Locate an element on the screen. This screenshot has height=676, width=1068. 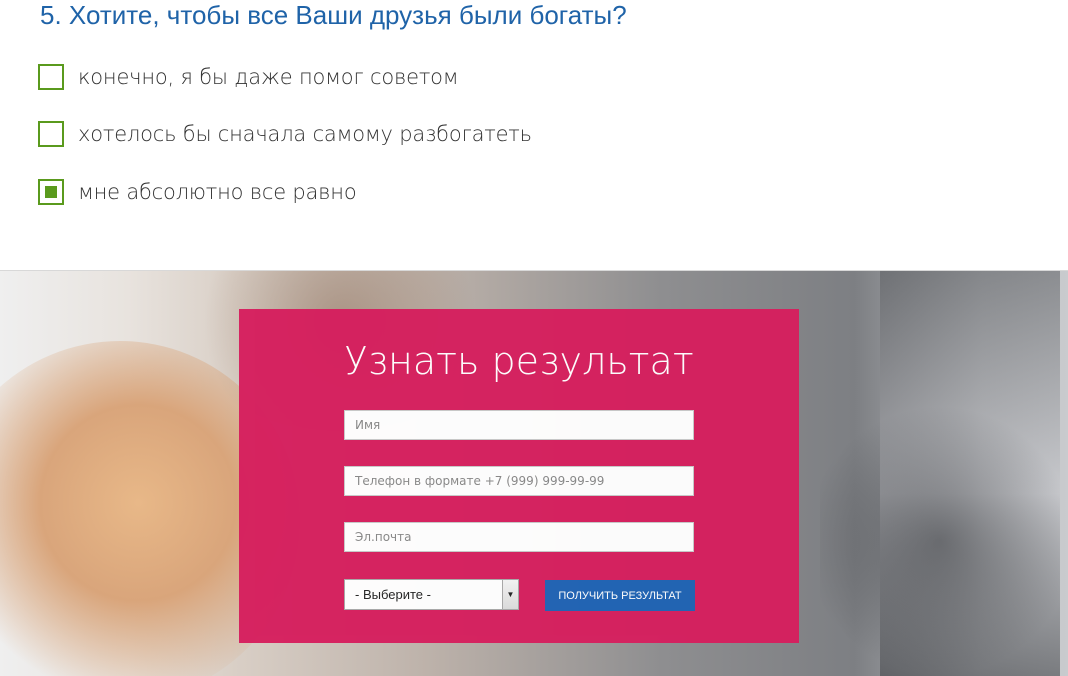
option-1: конечно, я бы даже помог советом is located at coordinates (248, 77).